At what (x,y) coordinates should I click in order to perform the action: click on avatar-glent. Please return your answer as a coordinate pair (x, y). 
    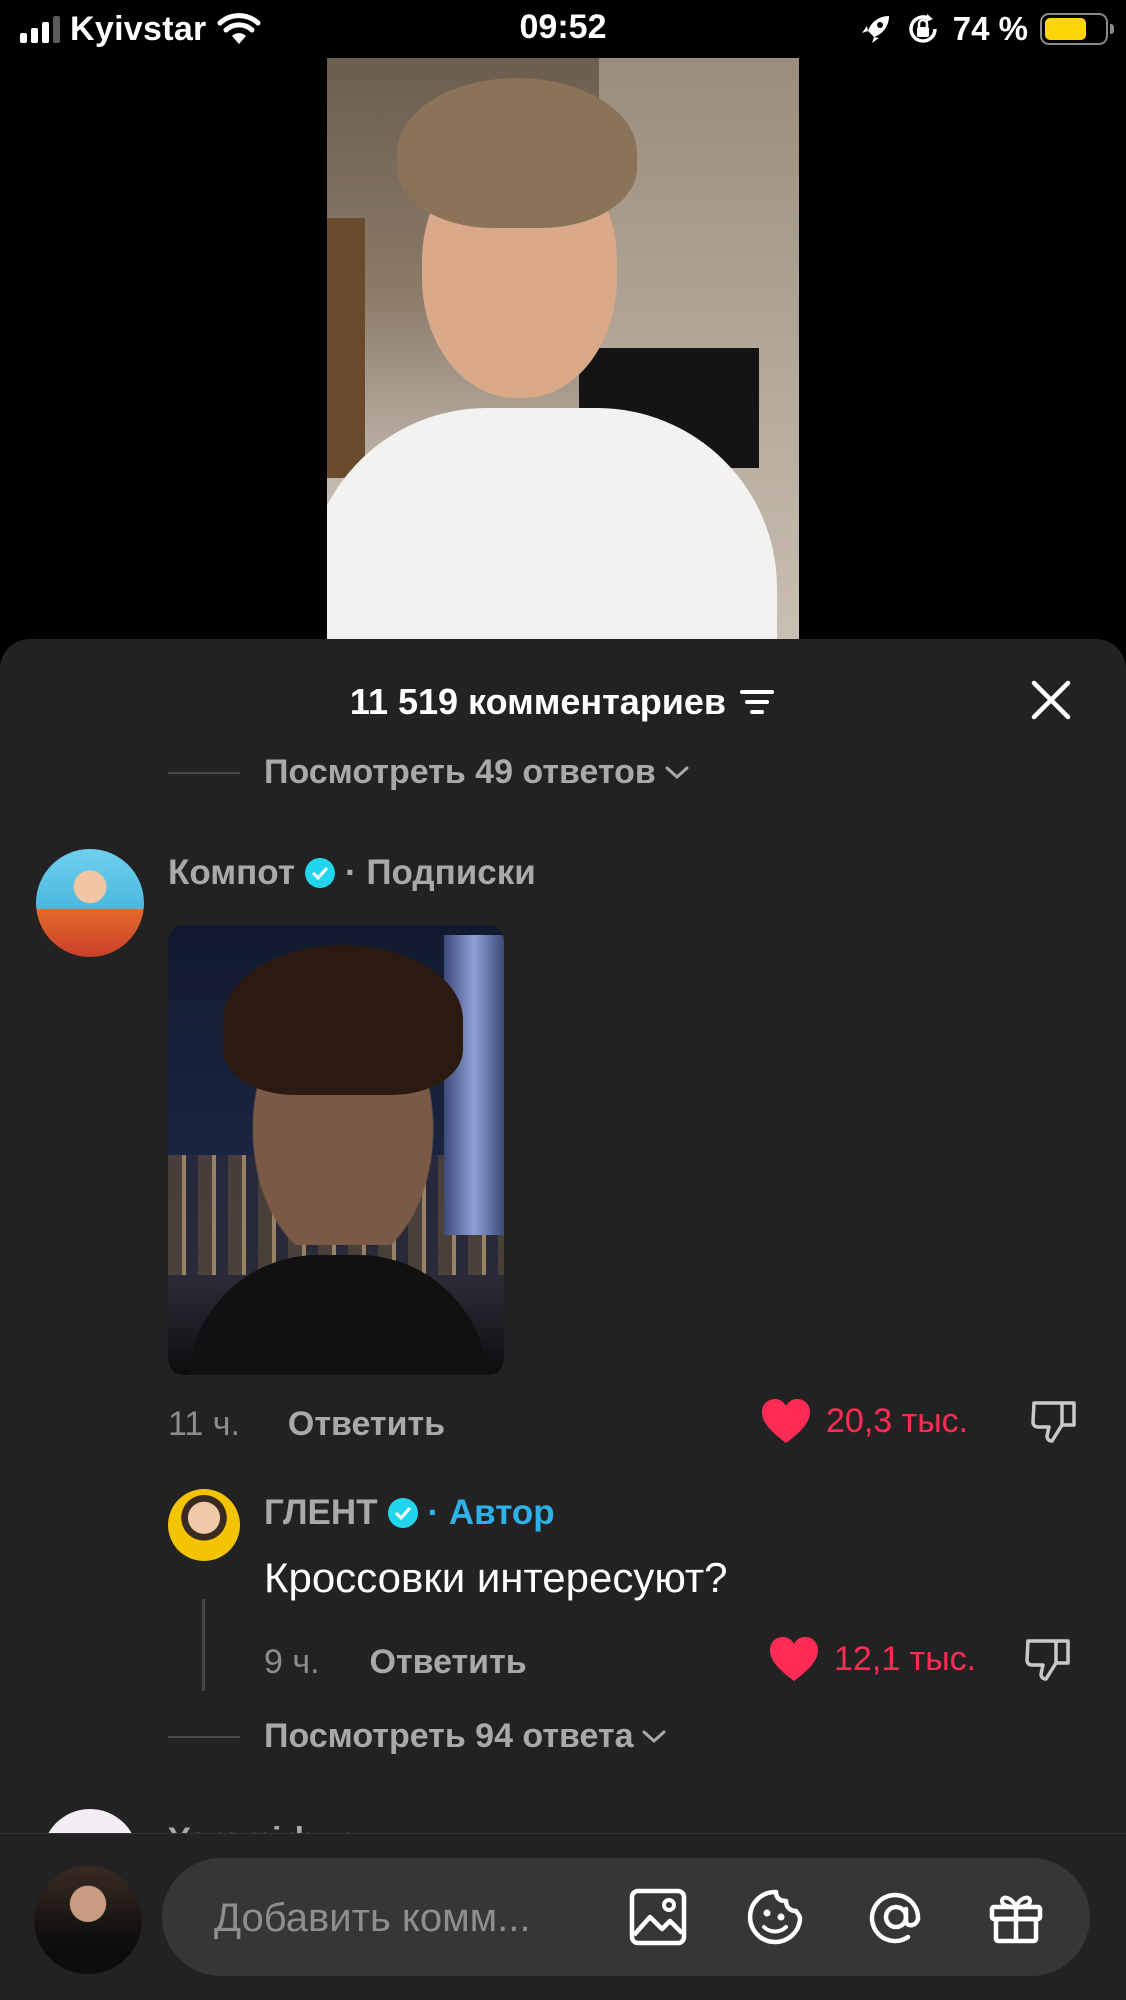
    Looking at the image, I should click on (204, 1525).